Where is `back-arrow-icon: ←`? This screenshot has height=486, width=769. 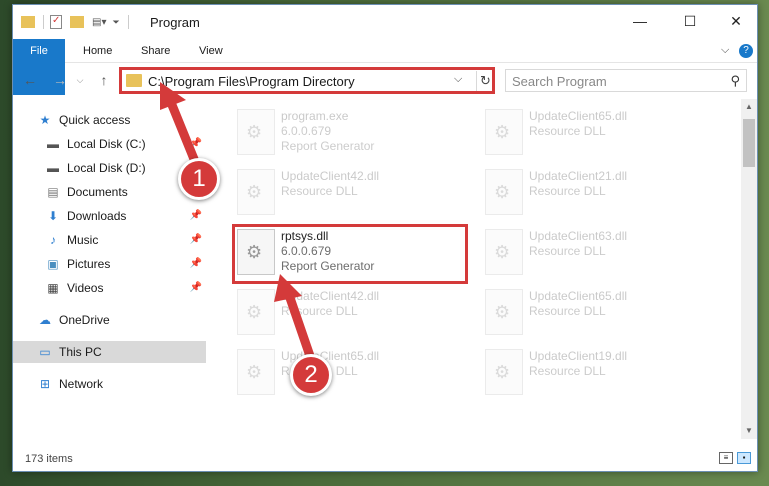 back-arrow-icon: ← is located at coordinates (30, 80).